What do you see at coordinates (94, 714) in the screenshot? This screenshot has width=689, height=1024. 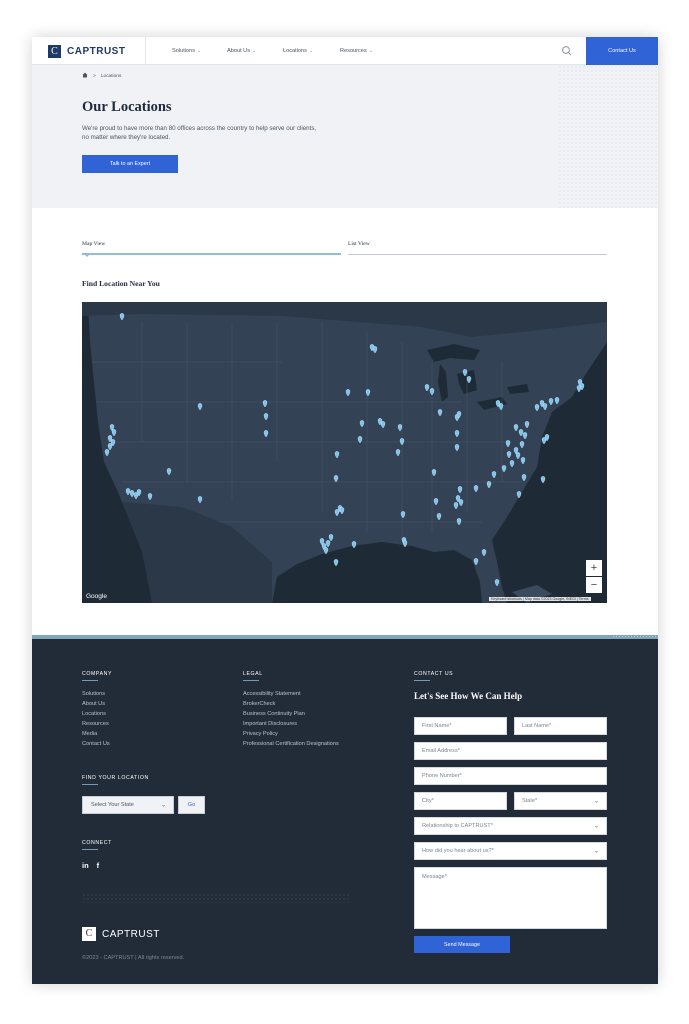 I see `footer-link-locations: Locations` at bounding box center [94, 714].